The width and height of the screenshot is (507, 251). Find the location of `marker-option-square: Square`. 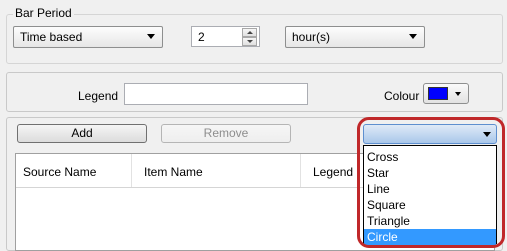

marker-option-square: Square is located at coordinates (430, 205).